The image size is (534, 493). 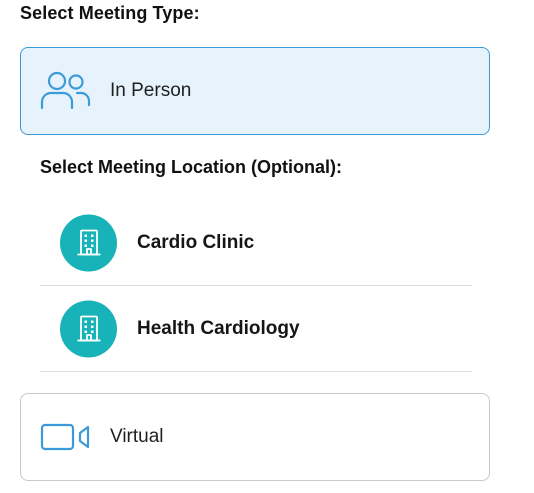 What do you see at coordinates (151, 90) in the screenshot?
I see `in-person-label: In Person` at bounding box center [151, 90].